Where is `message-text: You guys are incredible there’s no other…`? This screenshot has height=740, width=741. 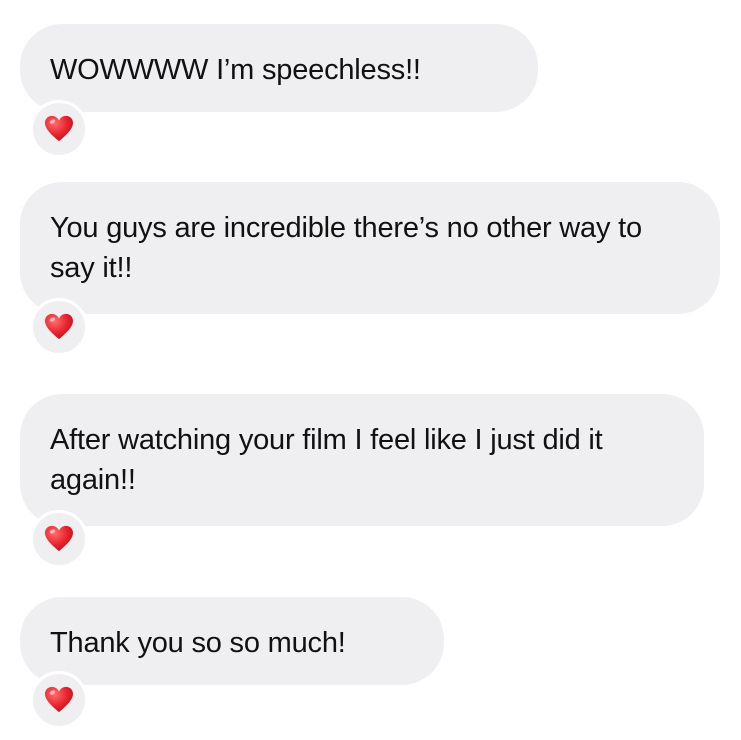 message-text: You guys are incredible there’s no other… is located at coordinates (346, 248).